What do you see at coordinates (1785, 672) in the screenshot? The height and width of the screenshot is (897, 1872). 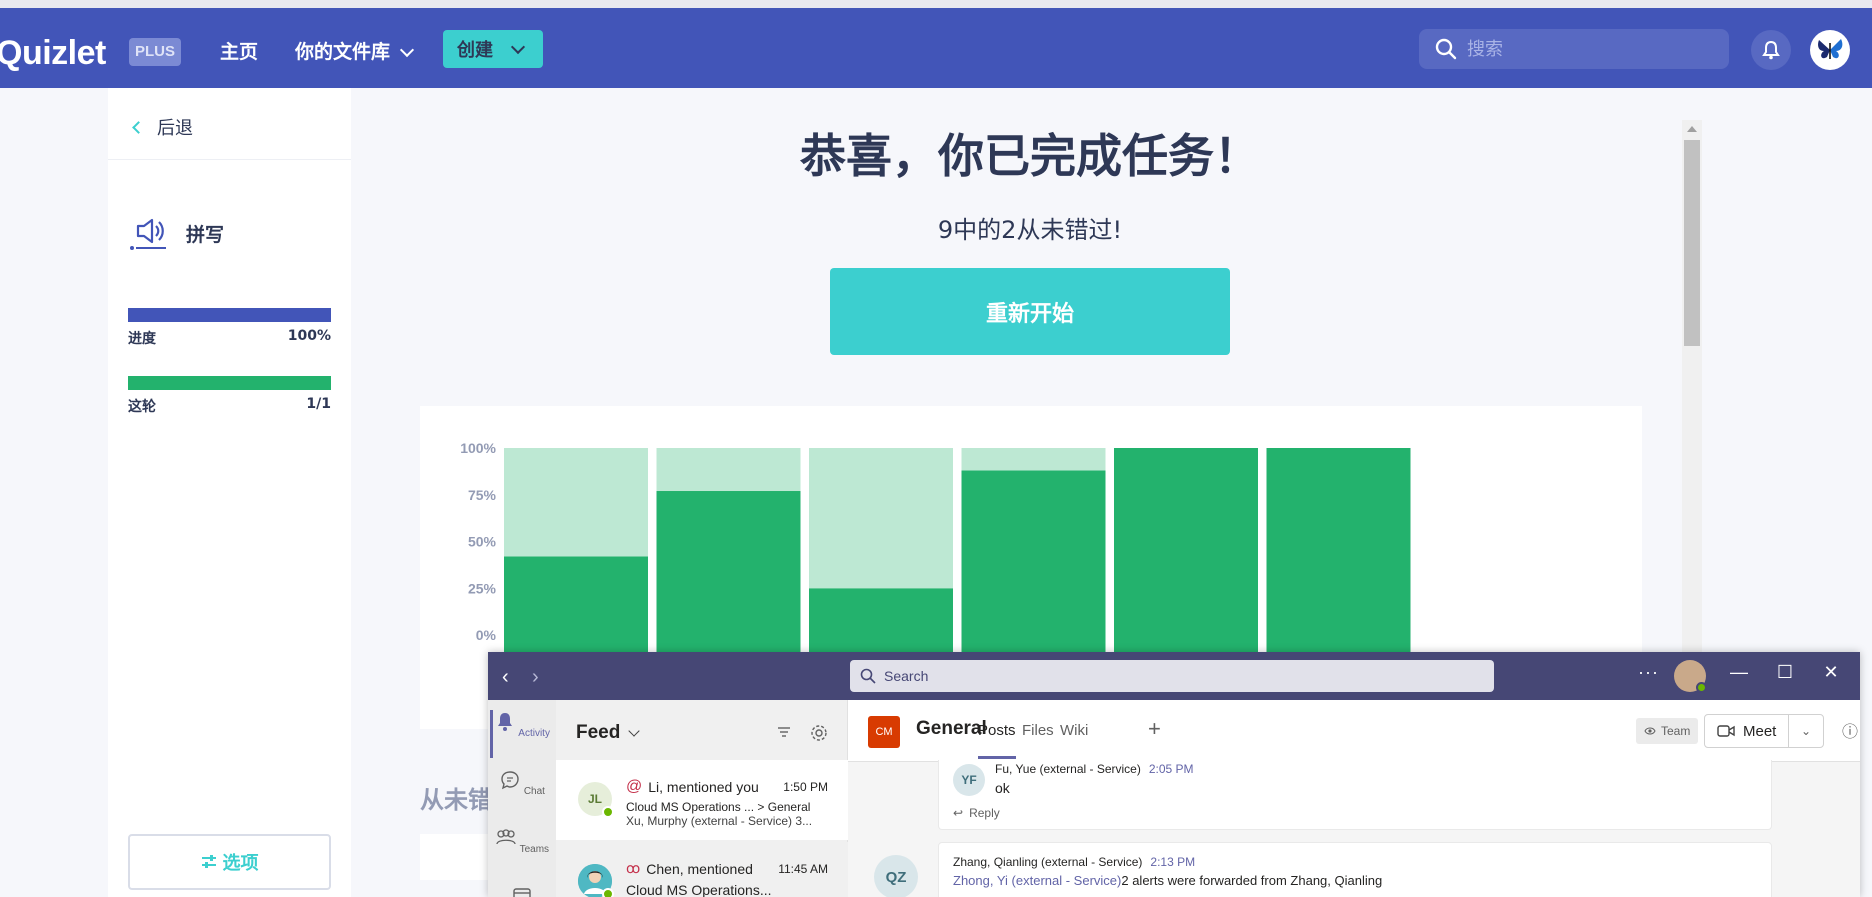 I see `maximize-icon: ☐` at bounding box center [1785, 672].